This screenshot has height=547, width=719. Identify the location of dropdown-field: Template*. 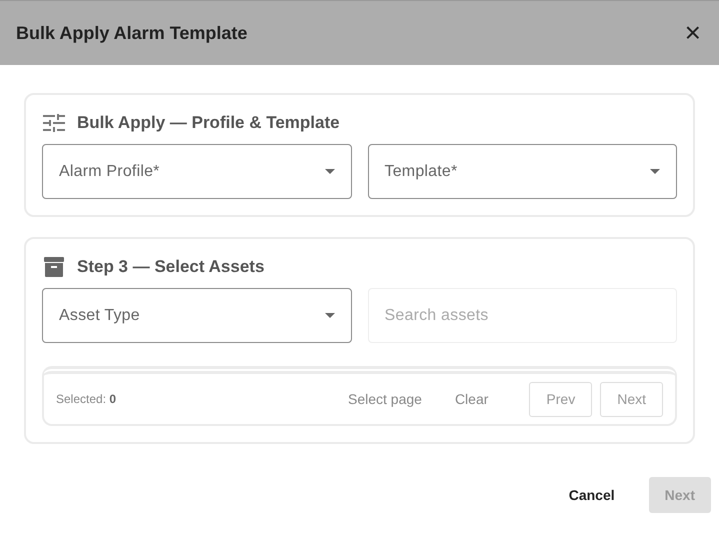
(522, 171).